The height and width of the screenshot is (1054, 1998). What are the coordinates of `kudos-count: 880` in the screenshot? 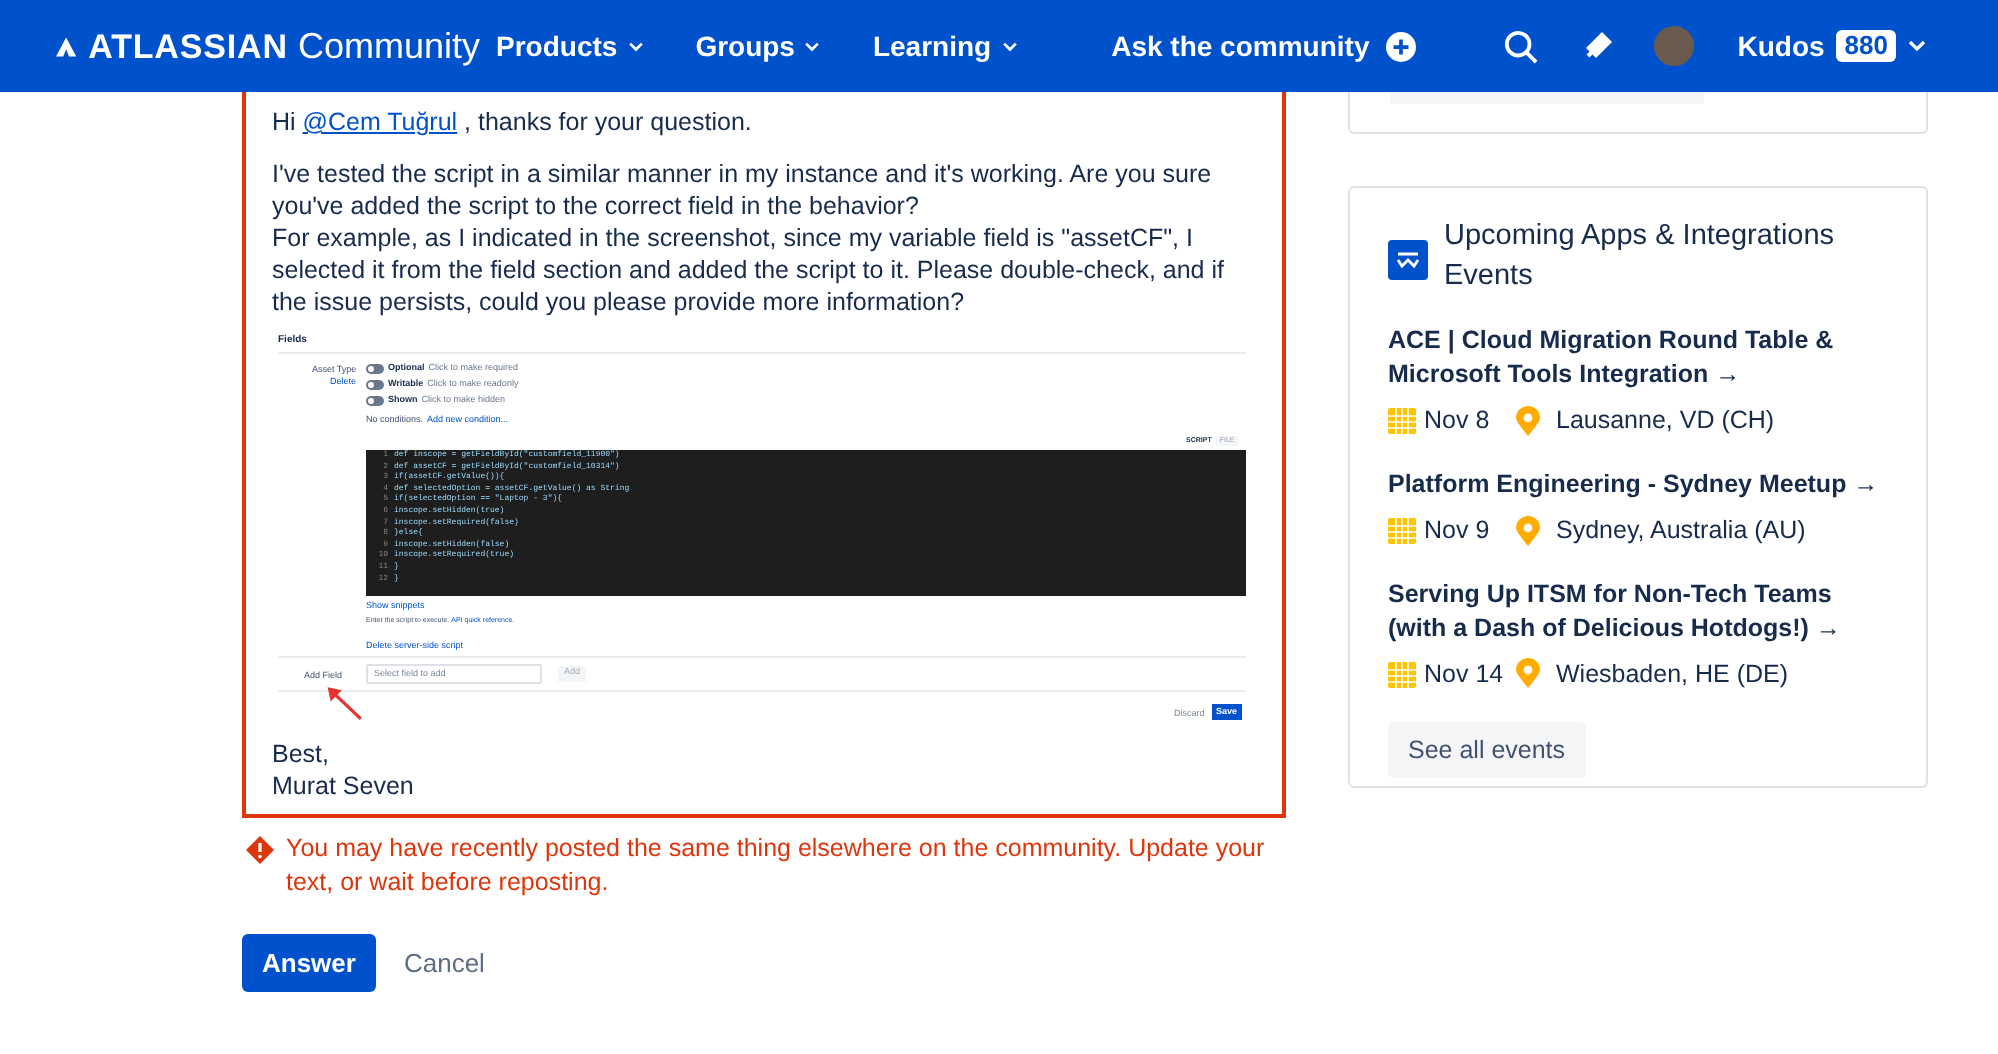 It's located at (1866, 46).